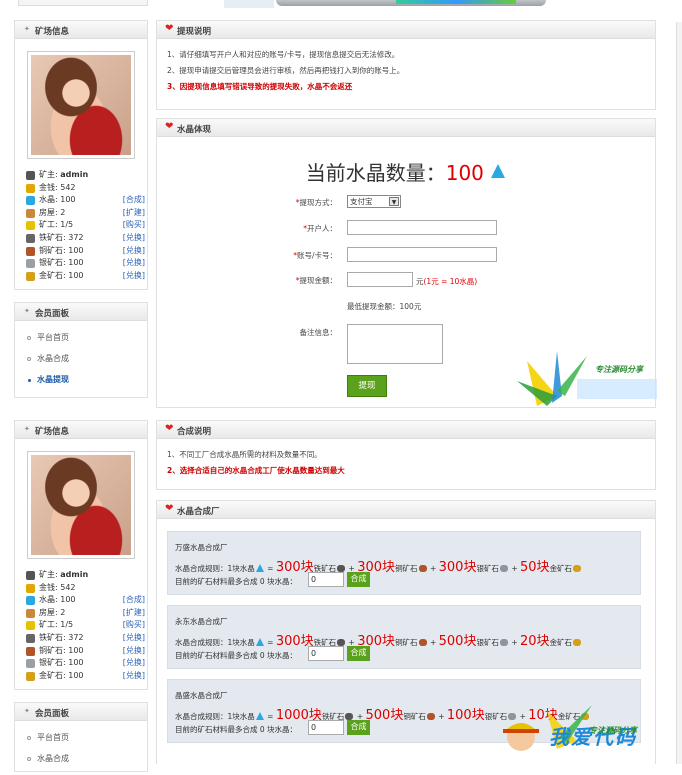  Describe the element at coordinates (81, 430) in the screenshot. I see `panel-header: ✦ 矿场信息` at that location.